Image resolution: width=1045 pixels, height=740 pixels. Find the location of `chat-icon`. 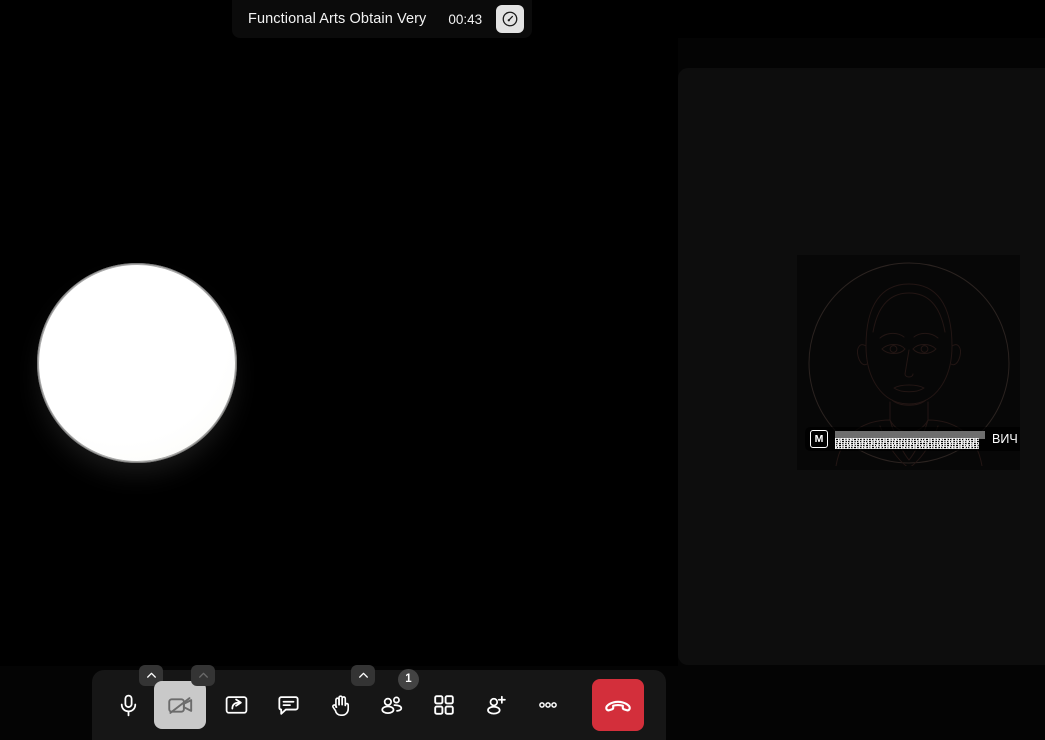

chat-icon is located at coordinates (288, 705).